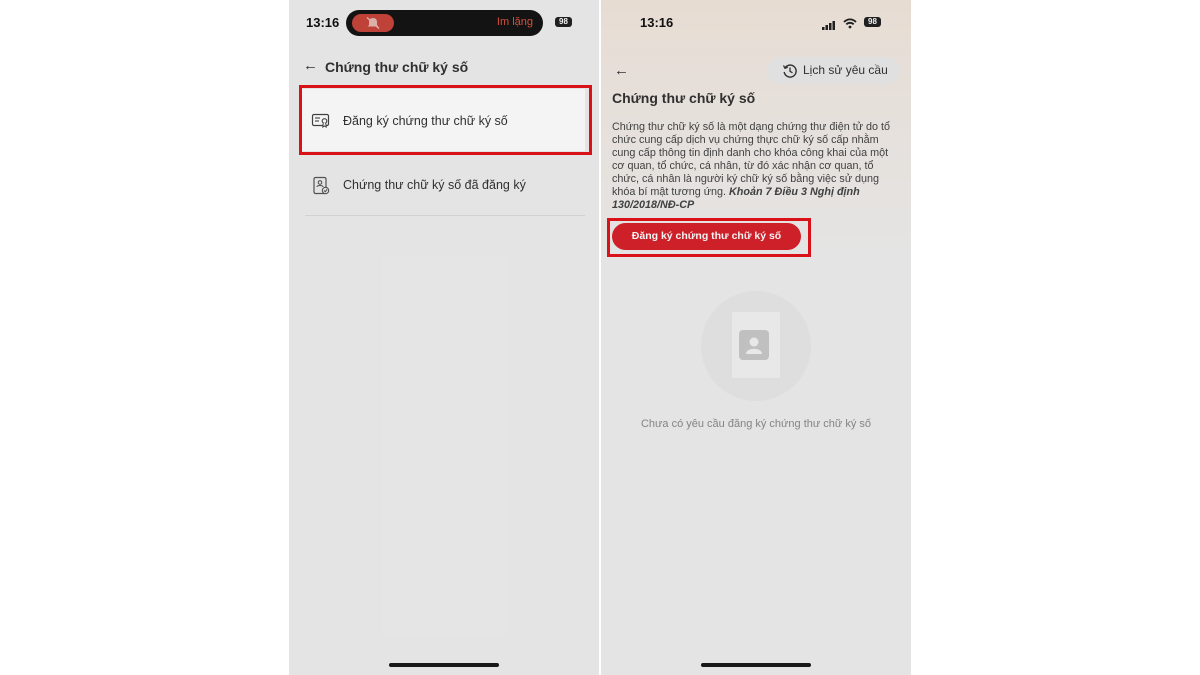  I want to click on silent-mode-label: Im lặng, so click(514, 22).